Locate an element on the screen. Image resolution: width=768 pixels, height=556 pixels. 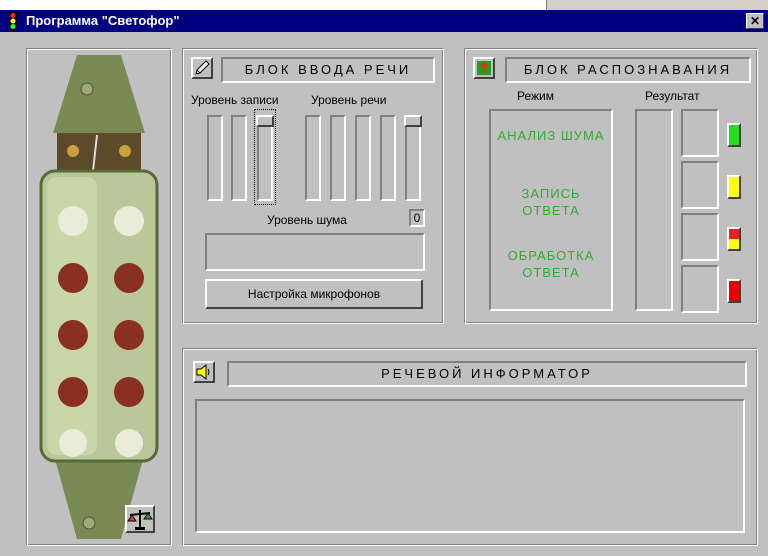
result-column is located at coordinates (654, 210).